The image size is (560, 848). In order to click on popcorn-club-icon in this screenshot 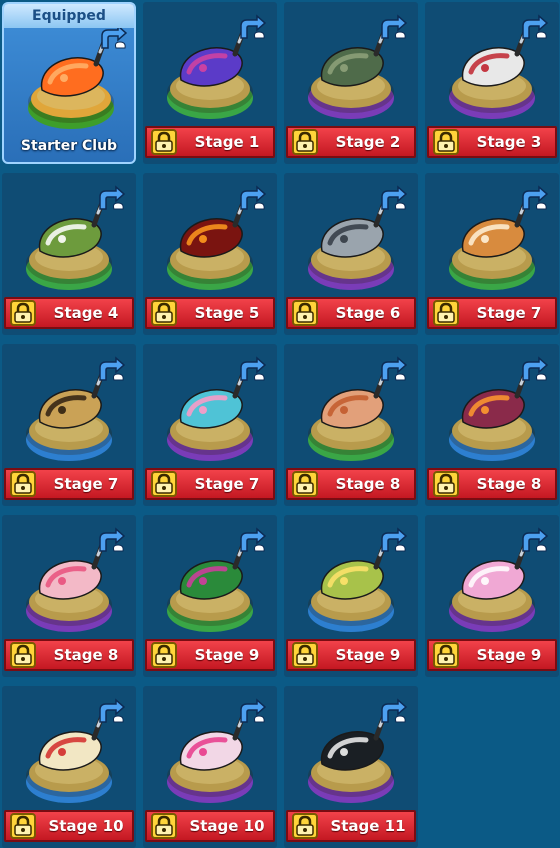, I will do `click(76, 750)`.